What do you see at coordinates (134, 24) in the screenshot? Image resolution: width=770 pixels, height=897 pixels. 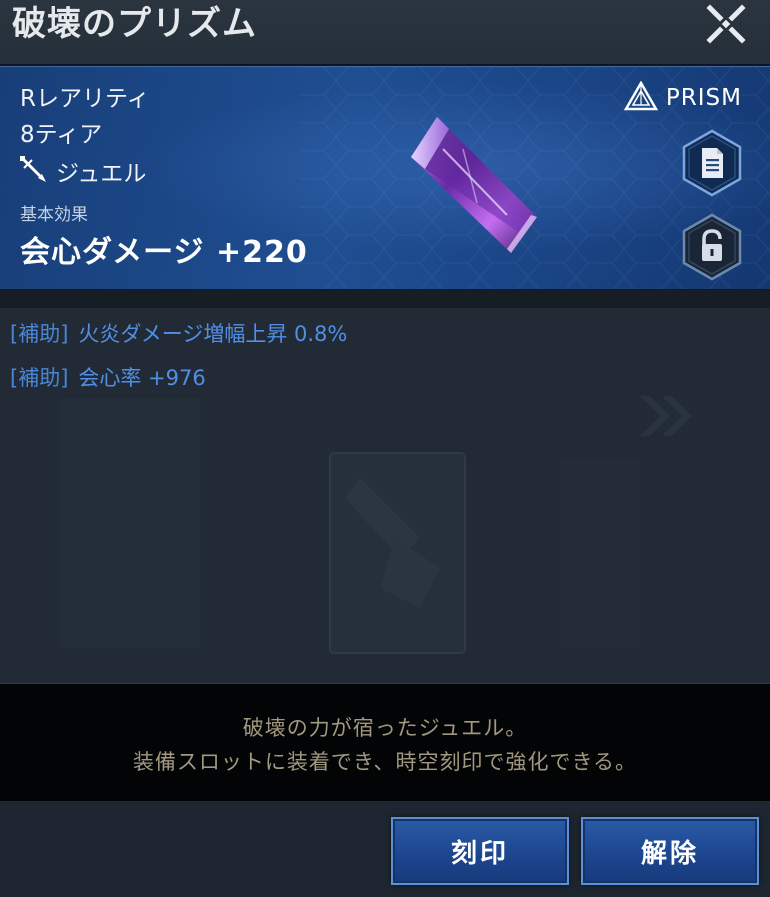 I see `page-title: 破壊のプリズム` at bounding box center [134, 24].